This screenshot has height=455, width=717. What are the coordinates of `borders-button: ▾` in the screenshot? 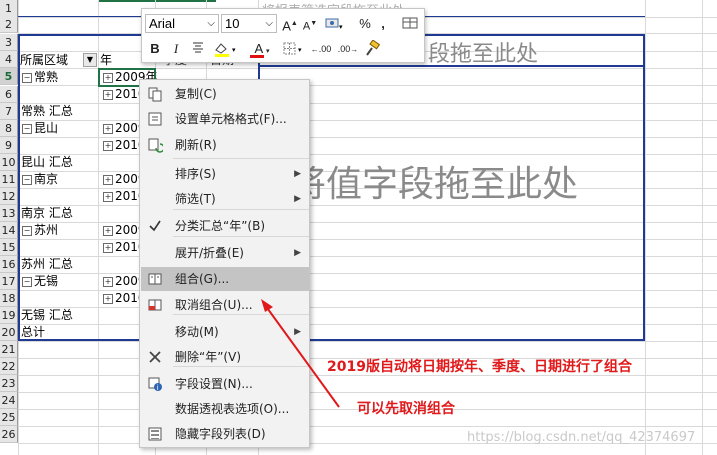 It's located at (294, 49).